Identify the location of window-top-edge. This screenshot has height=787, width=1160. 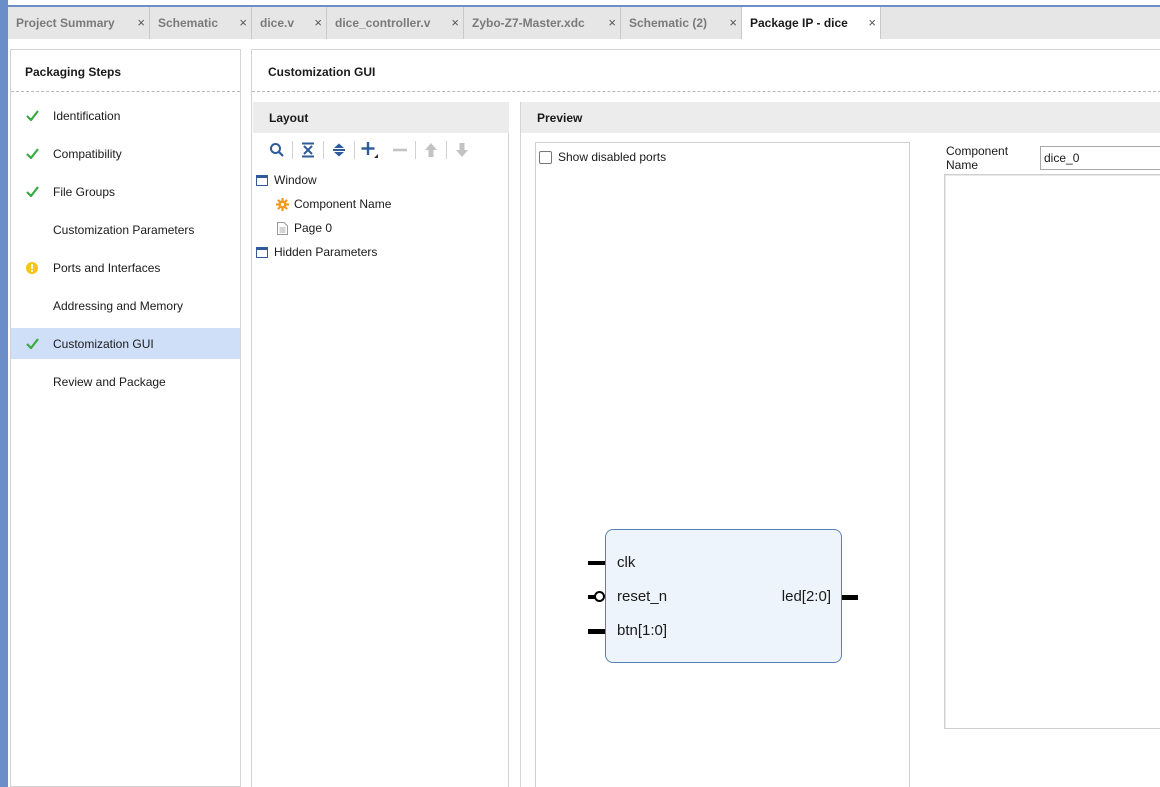
(580, 3).